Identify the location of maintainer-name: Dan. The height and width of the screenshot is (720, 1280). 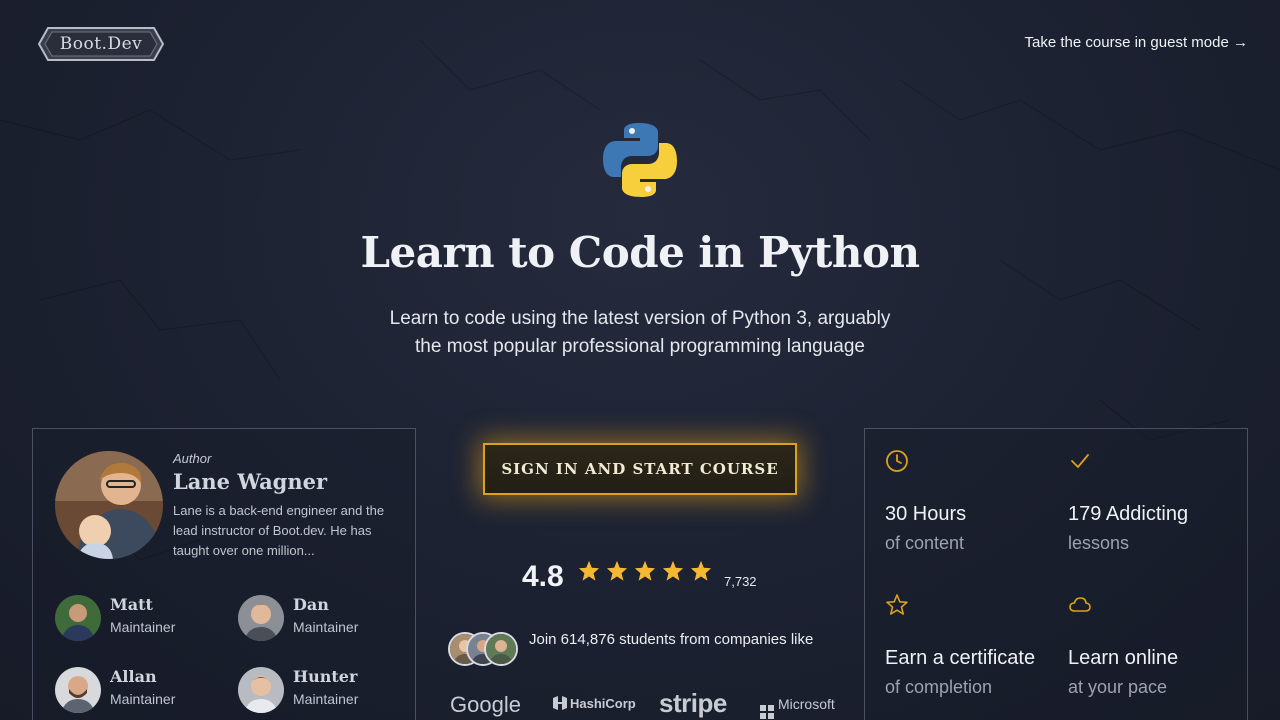
(311, 604).